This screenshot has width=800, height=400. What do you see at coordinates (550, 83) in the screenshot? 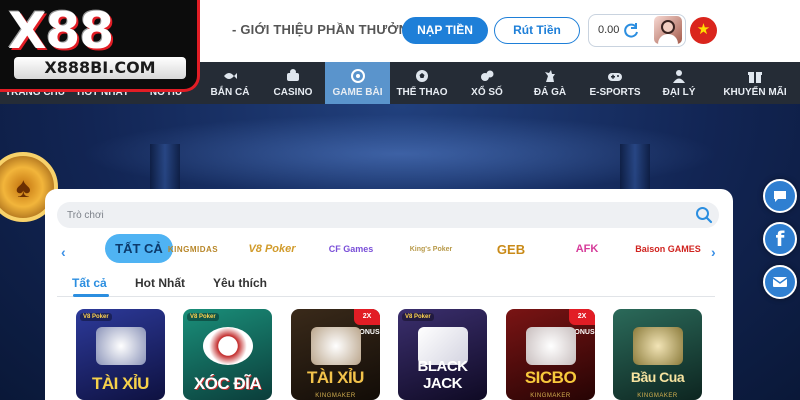
I see `nav-item-cockfight: ĐÁ GÀ` at bounding box center [550, 83].